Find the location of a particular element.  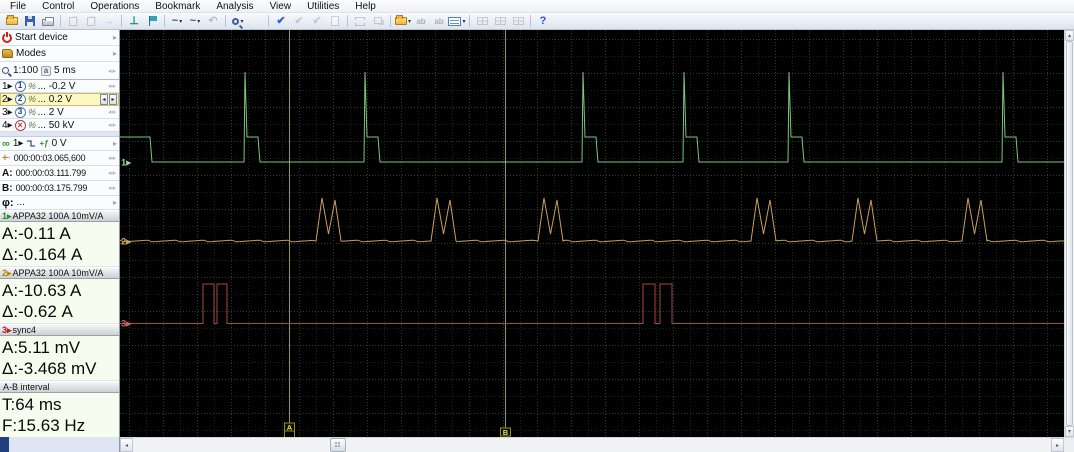

menu-operations: Operations is located at coordinates (114, 6).